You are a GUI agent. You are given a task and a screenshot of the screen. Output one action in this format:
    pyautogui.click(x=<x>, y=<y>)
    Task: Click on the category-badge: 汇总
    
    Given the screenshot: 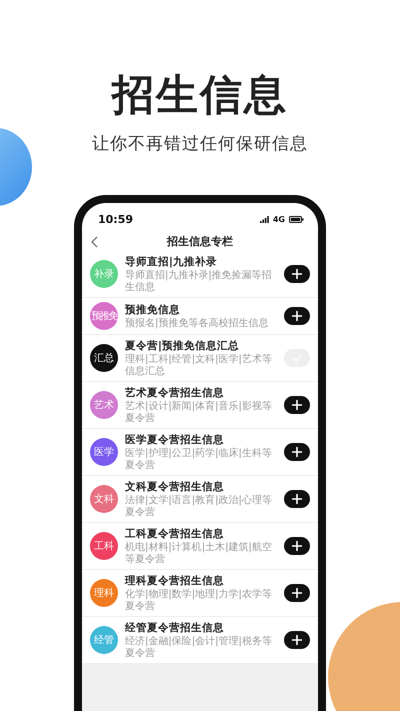 What is the action you would take?
    pyautogui.click(x=104, y=358)
    